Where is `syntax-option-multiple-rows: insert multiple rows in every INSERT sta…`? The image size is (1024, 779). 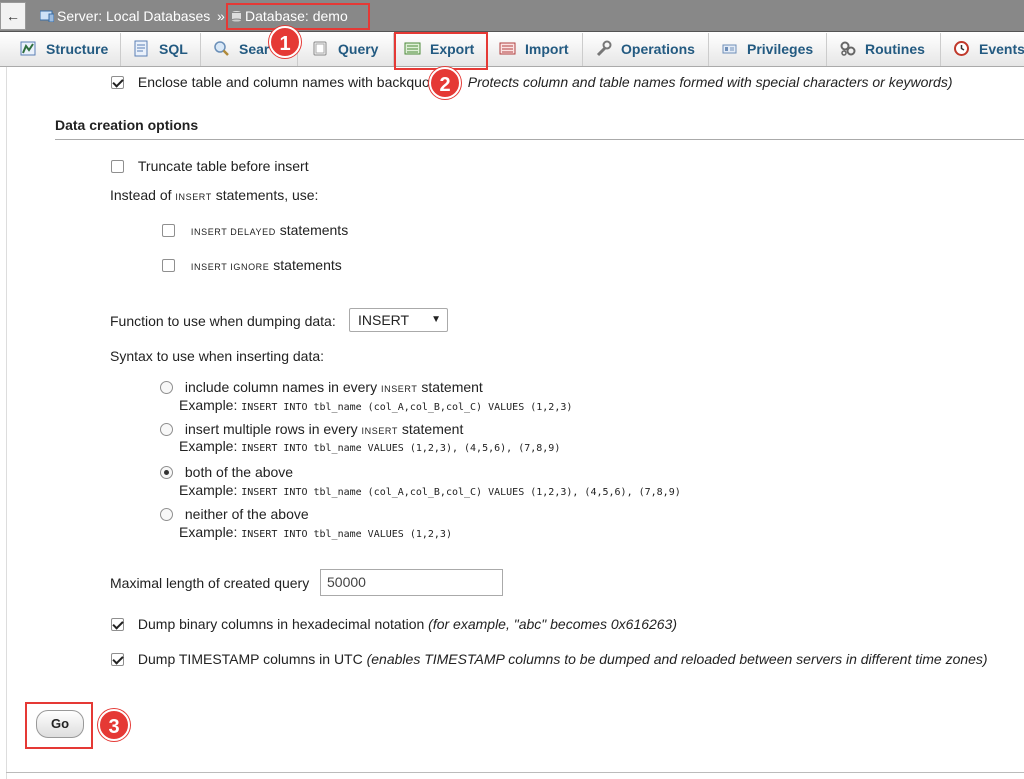
syntax-option-multiple-rows: insert multiple rows in every INSERT sta… is located at coordinates (311, 429).